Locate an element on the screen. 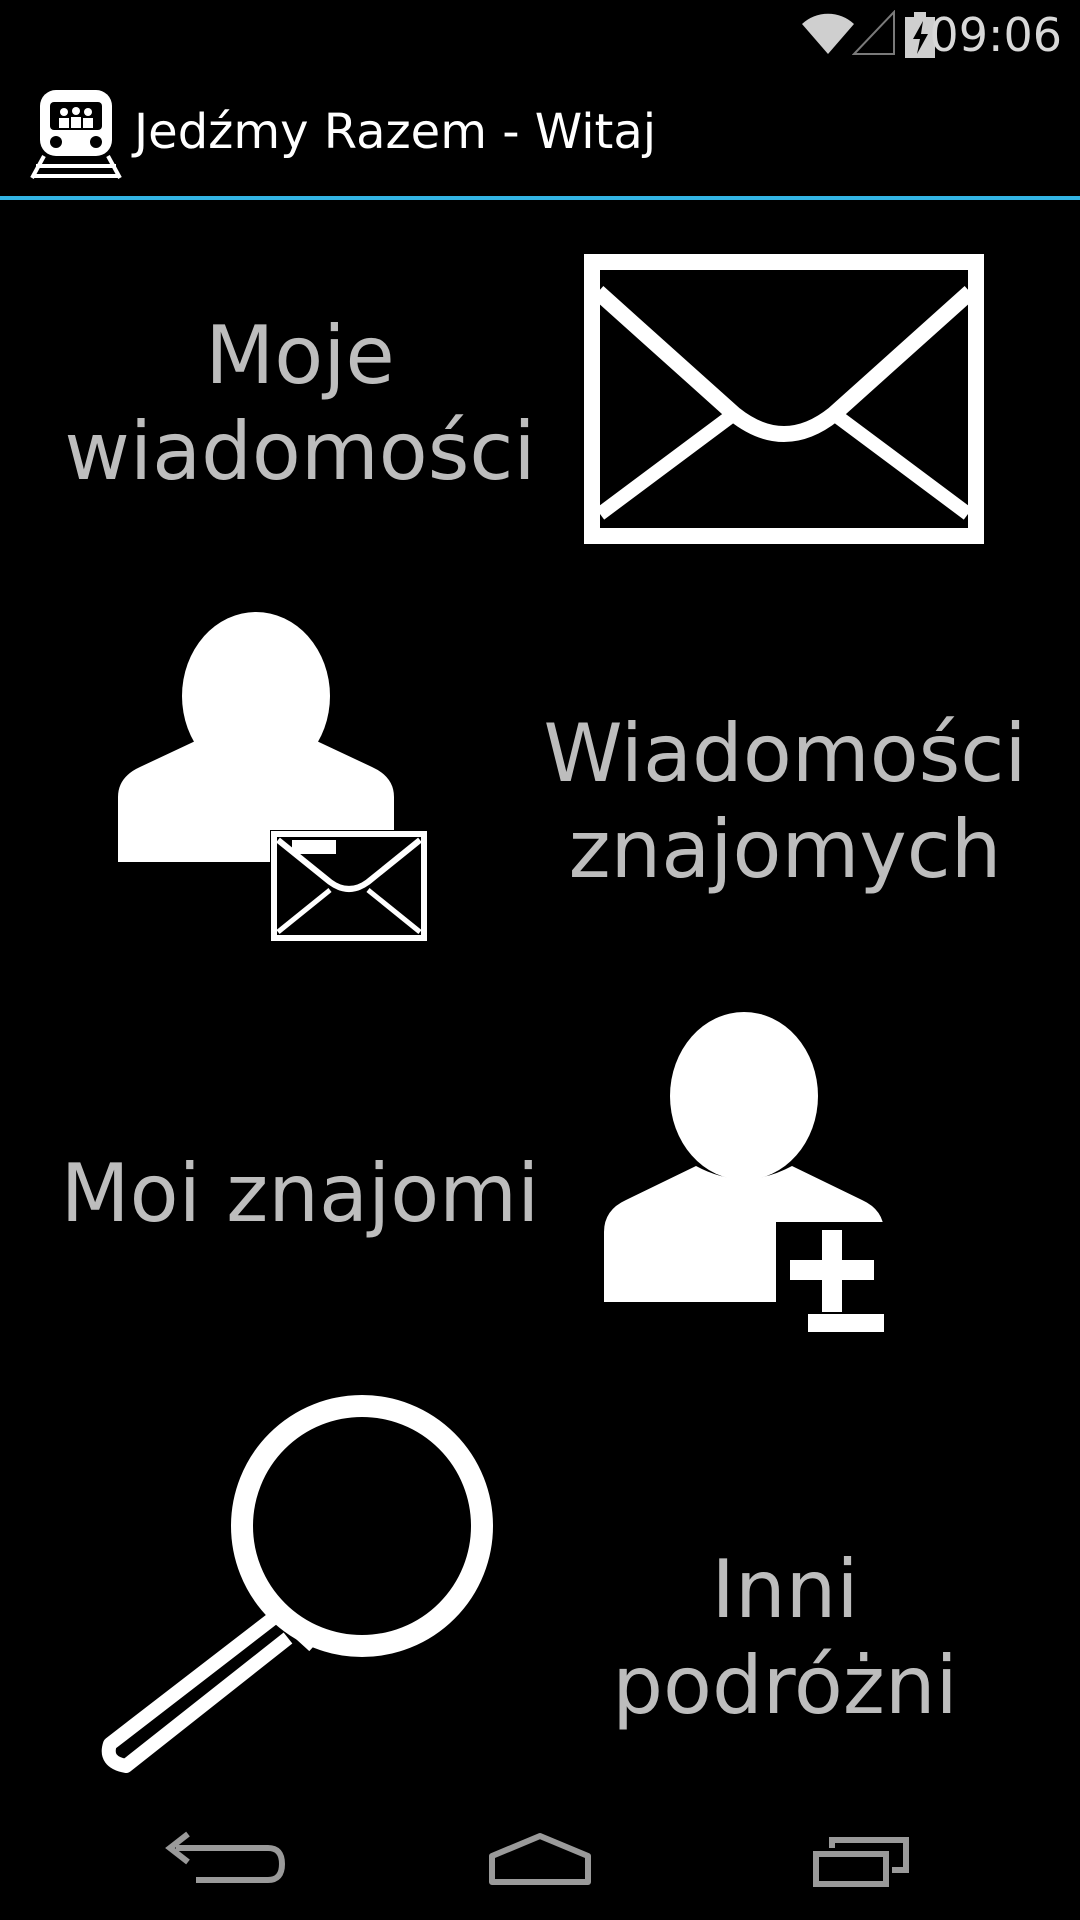 The width and height of the screenshot is (1080, 1920). tile-my-friends-label: Moi znajomi is located at coordinates (300, 1193).